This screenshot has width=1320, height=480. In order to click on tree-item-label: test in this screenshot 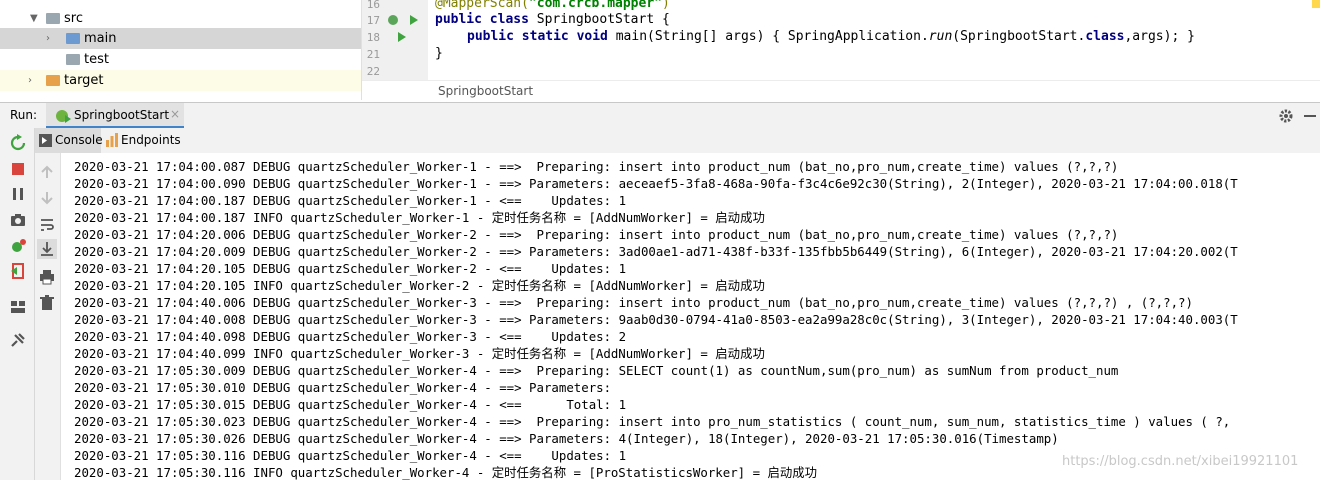, I will do `click(96, 59)`.